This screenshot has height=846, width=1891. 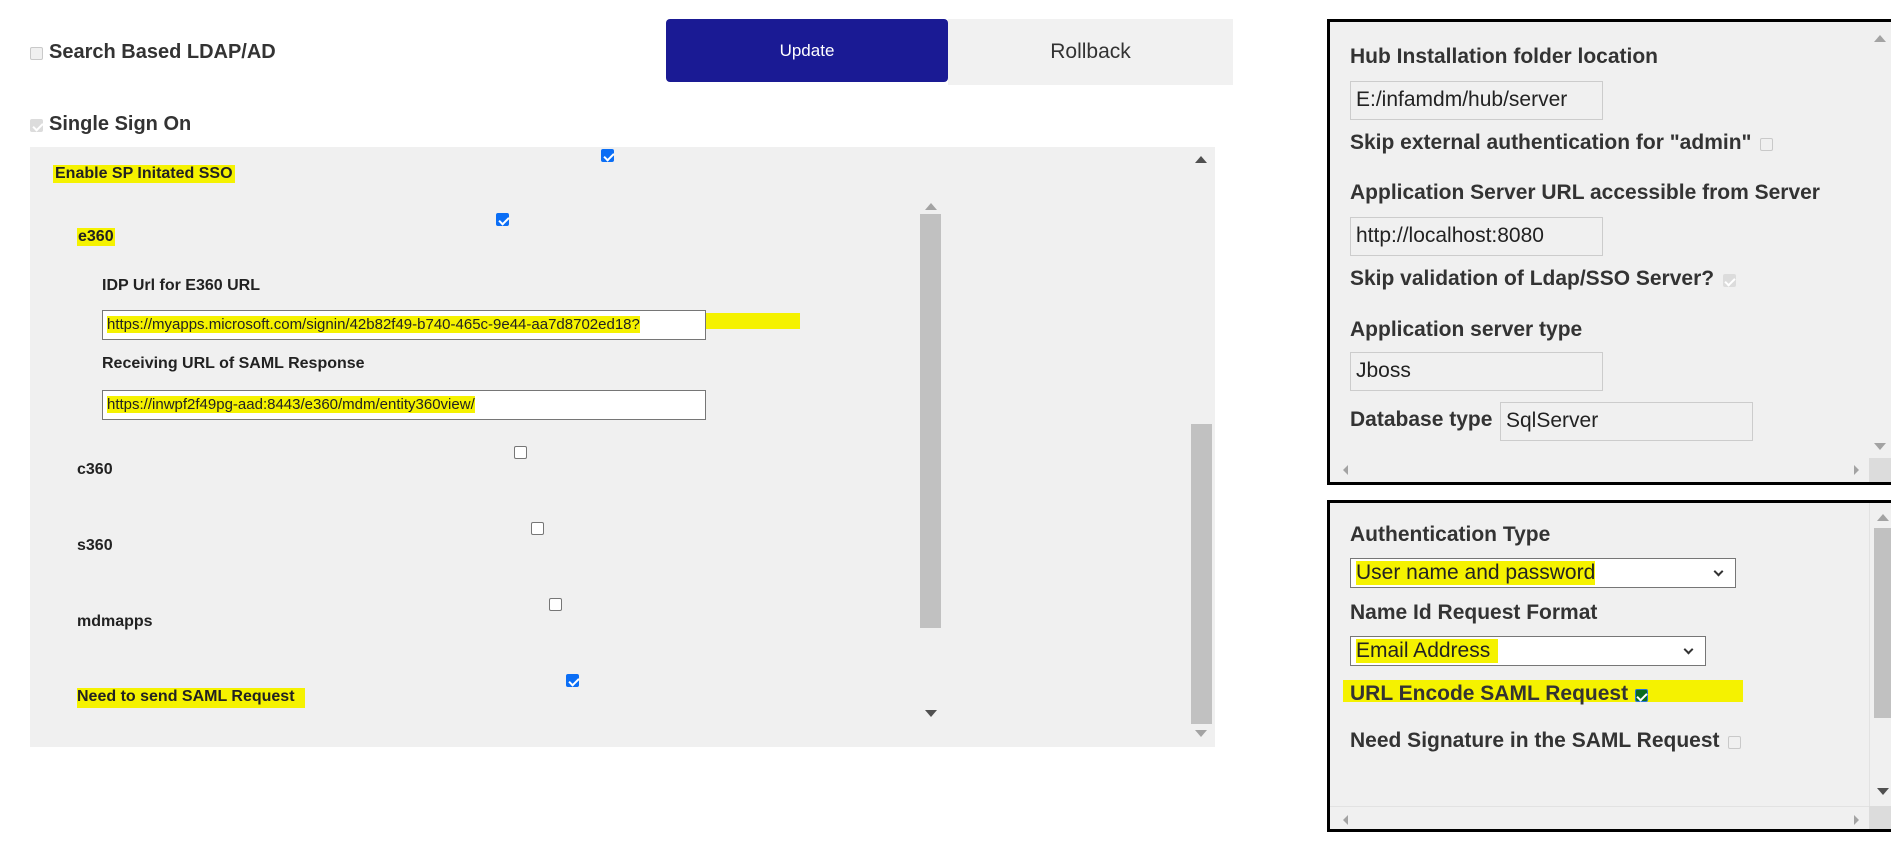 What do you see at coordinates (1476, 100) in the screenshot?
I see `hub-folder-input: E:/infamdm/hub/server` at bounding box center [1476, 100].